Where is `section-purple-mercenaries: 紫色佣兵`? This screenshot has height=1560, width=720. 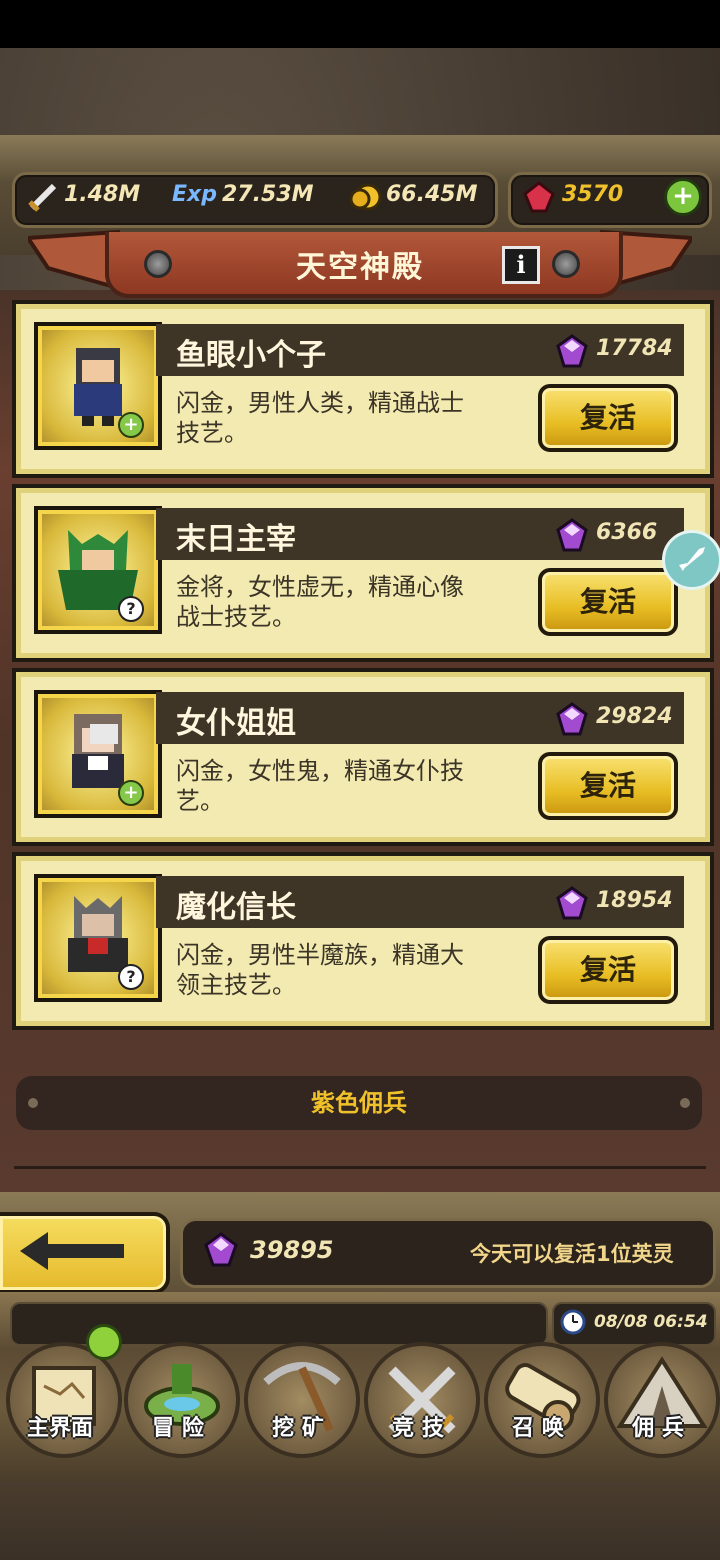 section-purple-mercenaries: 紫色佣兵 is located at coordinates (359, 1103).